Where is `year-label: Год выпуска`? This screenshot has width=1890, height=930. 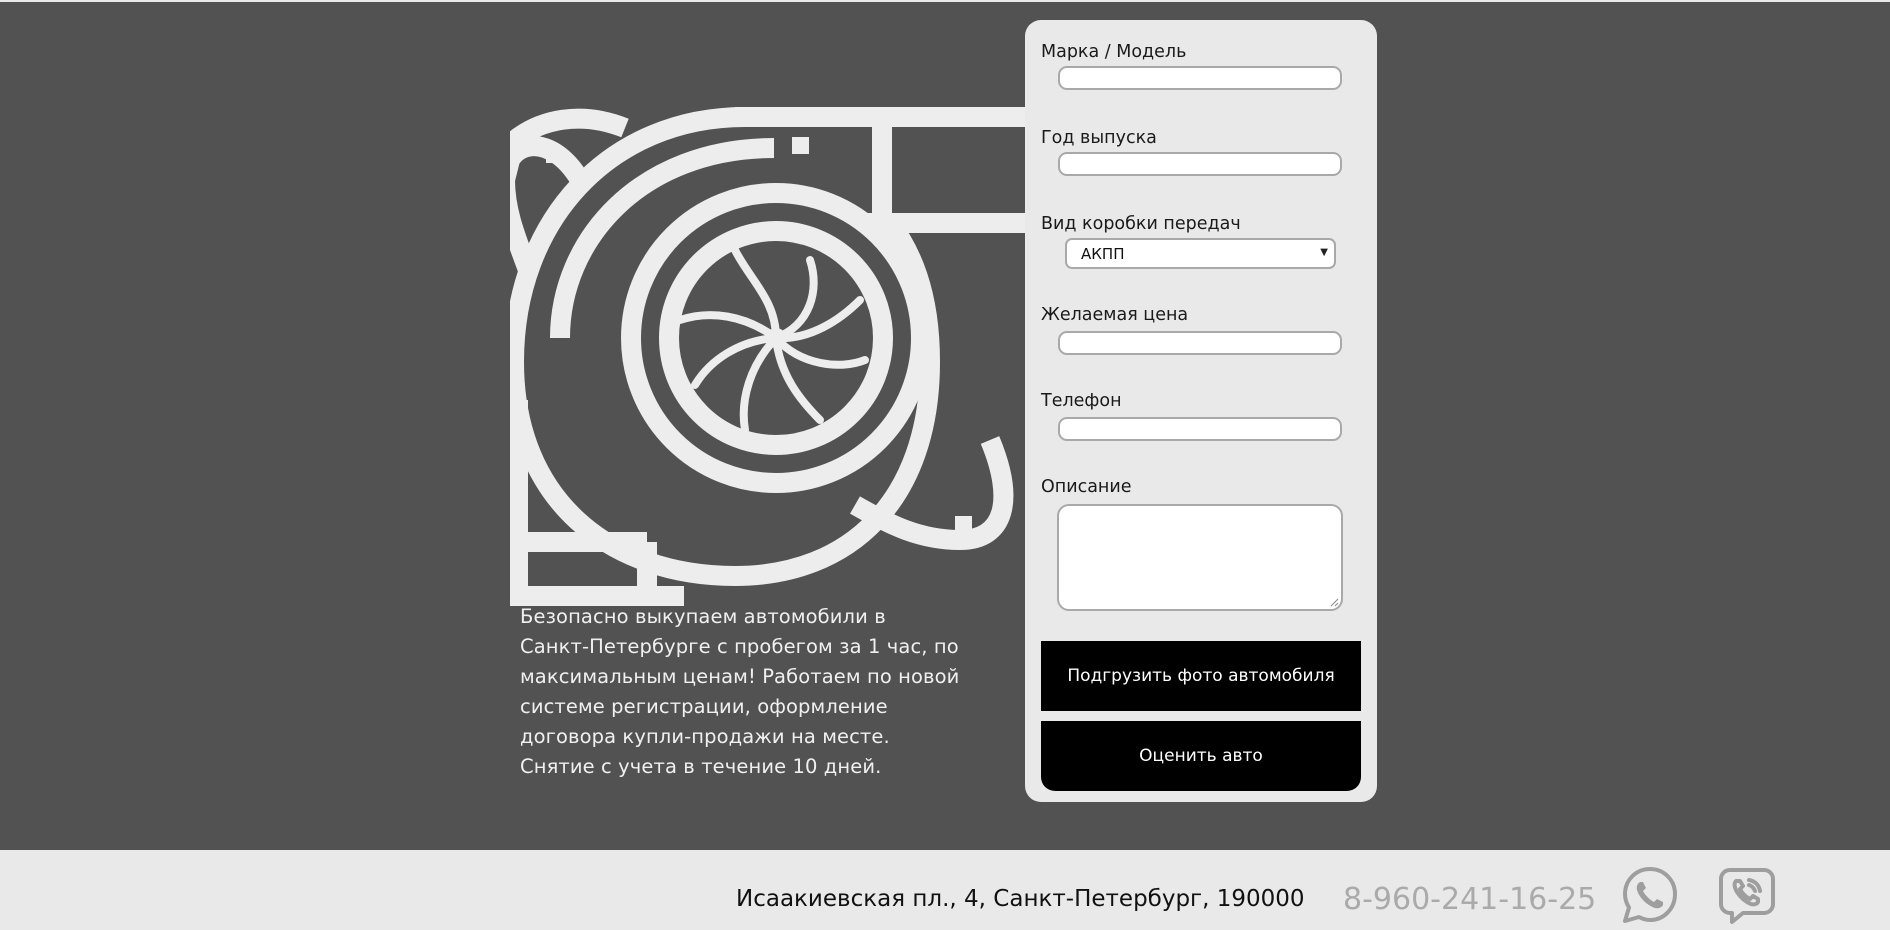
year-label: Год выпуска is located at coordinates (1099, 138).